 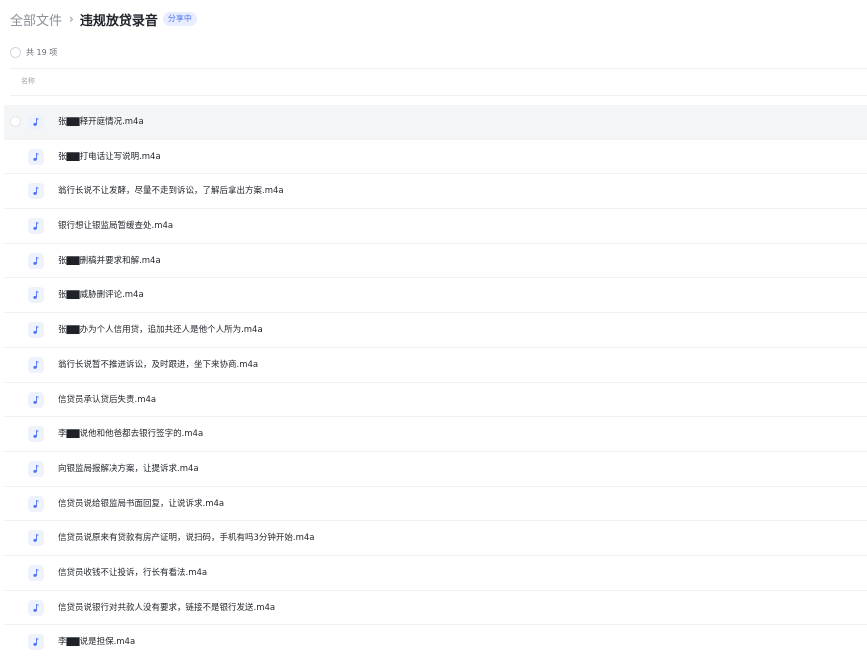 I want to click on file-name: 李▇▇说是担保.m4a, so click(x=96, y=642).